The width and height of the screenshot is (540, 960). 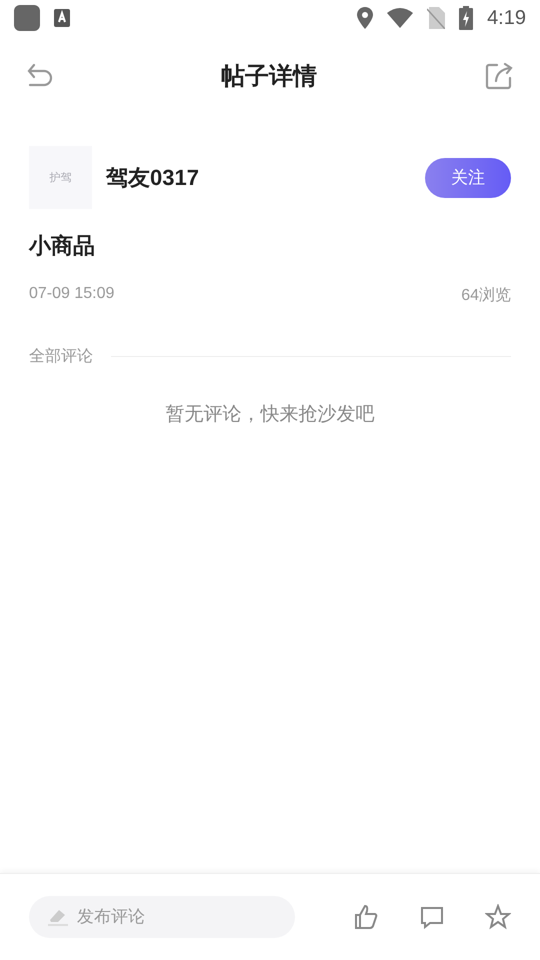 What do you see at coordinates (436, 18) in the screenshot?
I see `no-sim-icon` at bounding box center [436, 18].